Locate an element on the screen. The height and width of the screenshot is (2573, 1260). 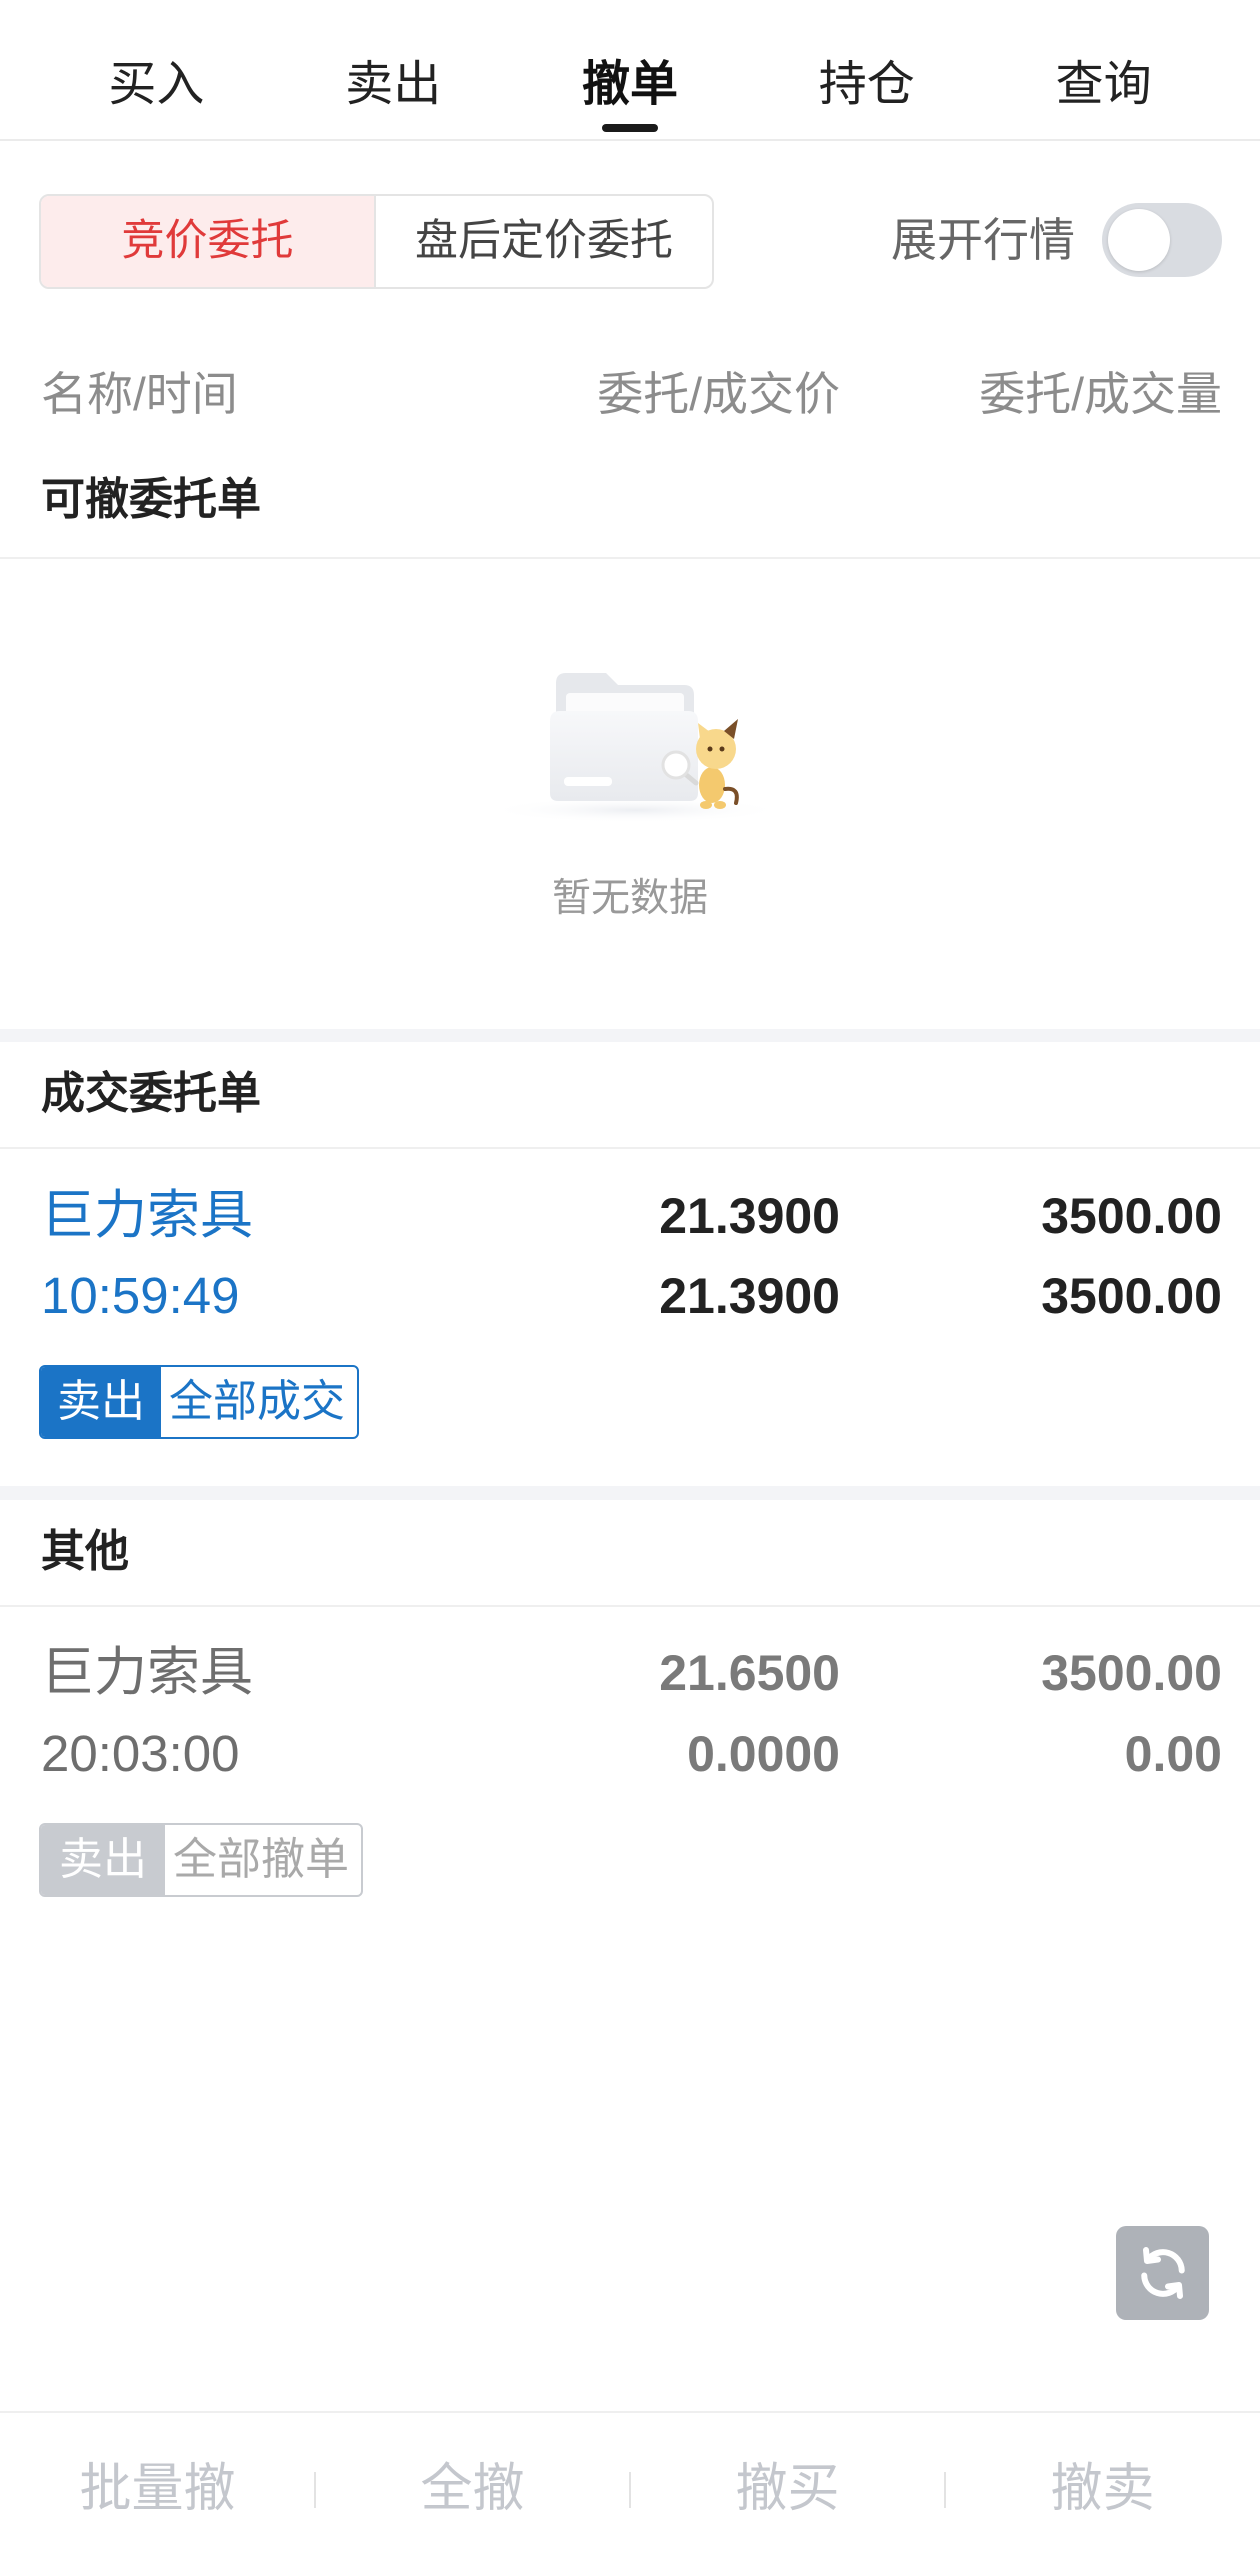
tab-cancel-order: 撤单 is located at coordinates (630, 69).